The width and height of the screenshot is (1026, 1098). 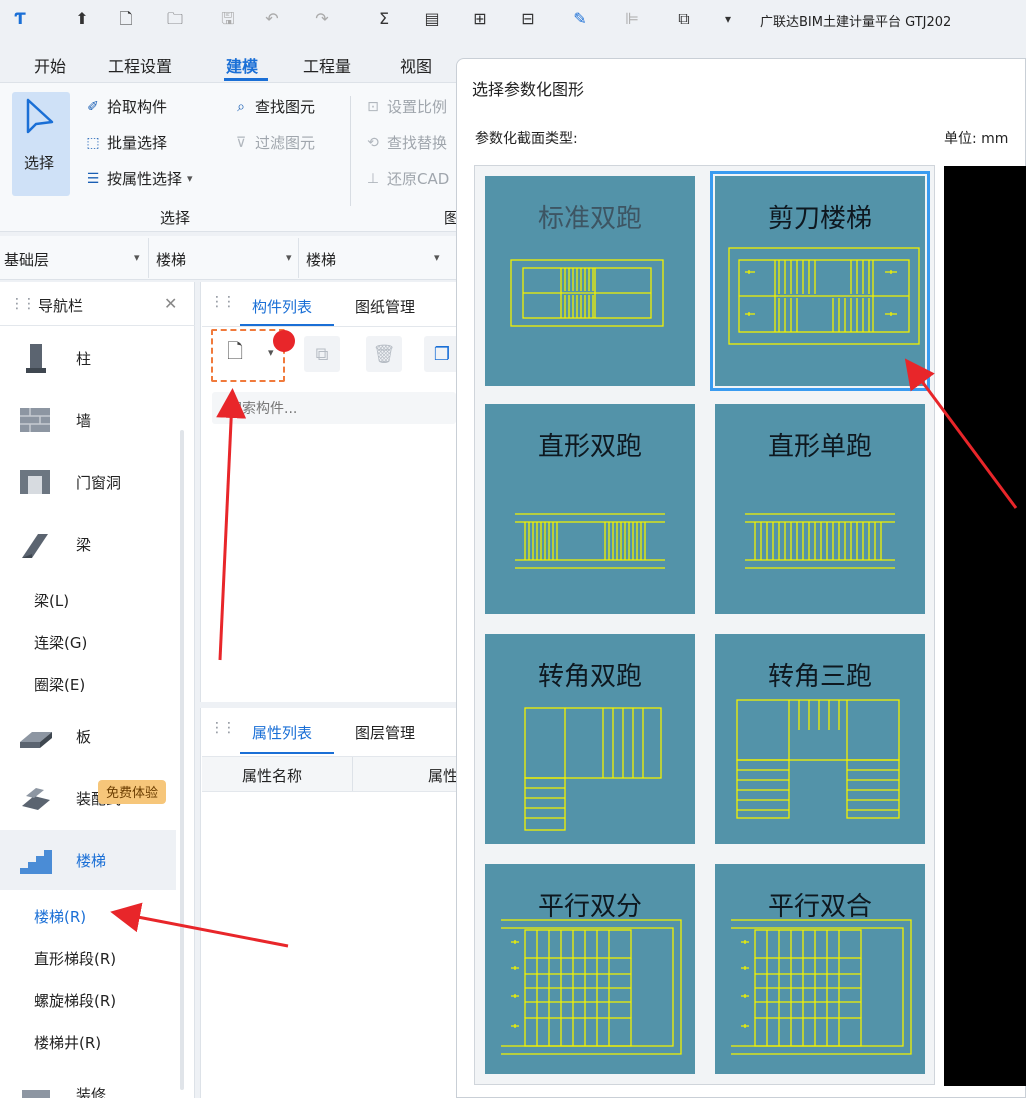 What do you see at coordinates (416, 65) in the screenshot?
I see `menu-view: 视图` at bounding box center [416, 65].